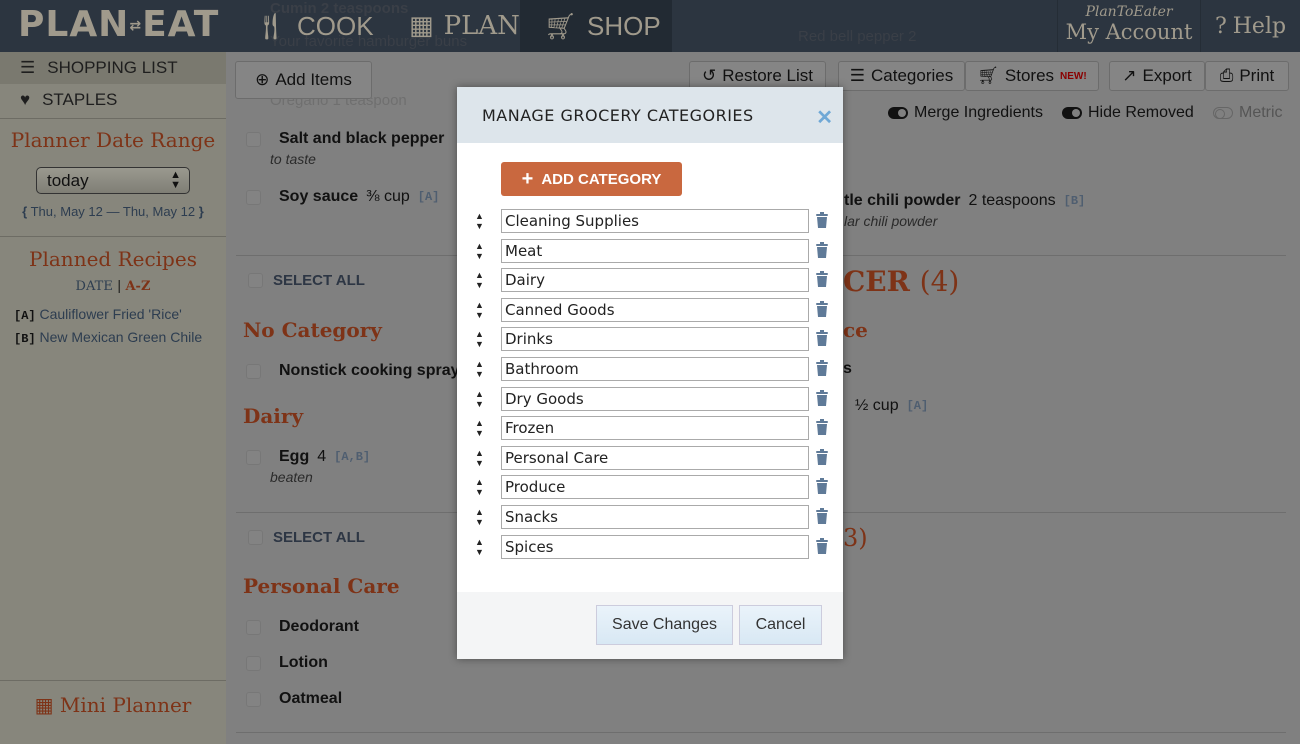 This screenshot has width=1300, height=744. What do you see at coordinates (1226, 75) in the screenshot?
I see `print-icon: ⎙` at bounding box center [1226, 75].